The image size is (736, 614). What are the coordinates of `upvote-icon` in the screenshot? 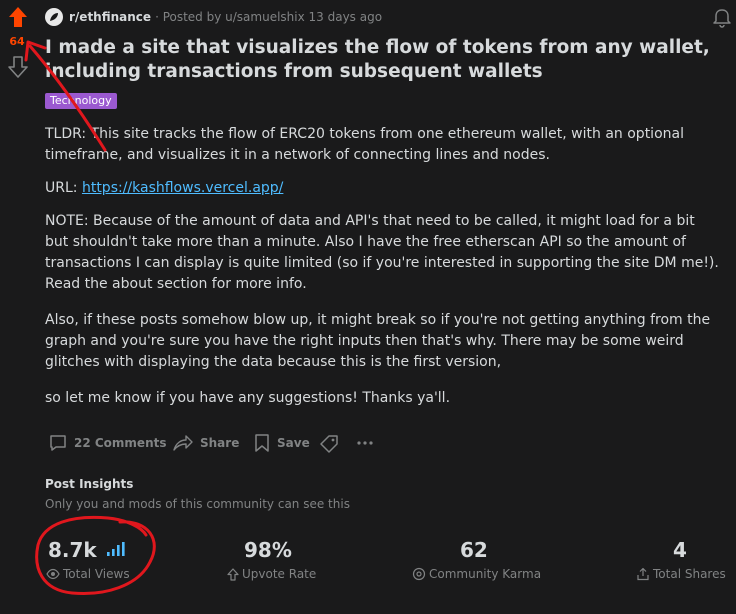 It's located at (18, 17).